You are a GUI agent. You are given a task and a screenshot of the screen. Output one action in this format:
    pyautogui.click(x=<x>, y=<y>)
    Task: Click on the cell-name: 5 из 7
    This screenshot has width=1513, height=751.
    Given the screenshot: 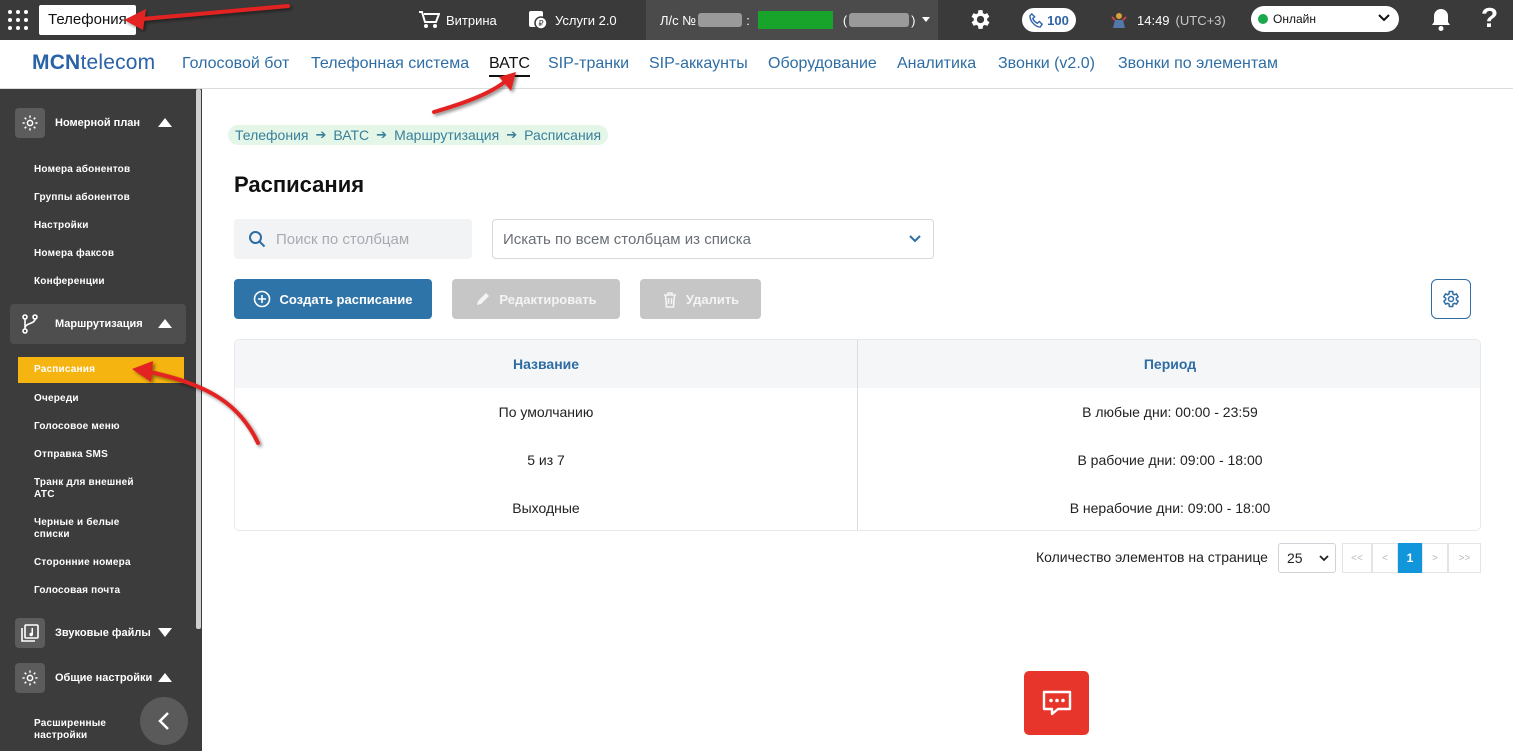 What is the action you would take?
    pyautogui.click(x=546, y=460)
    